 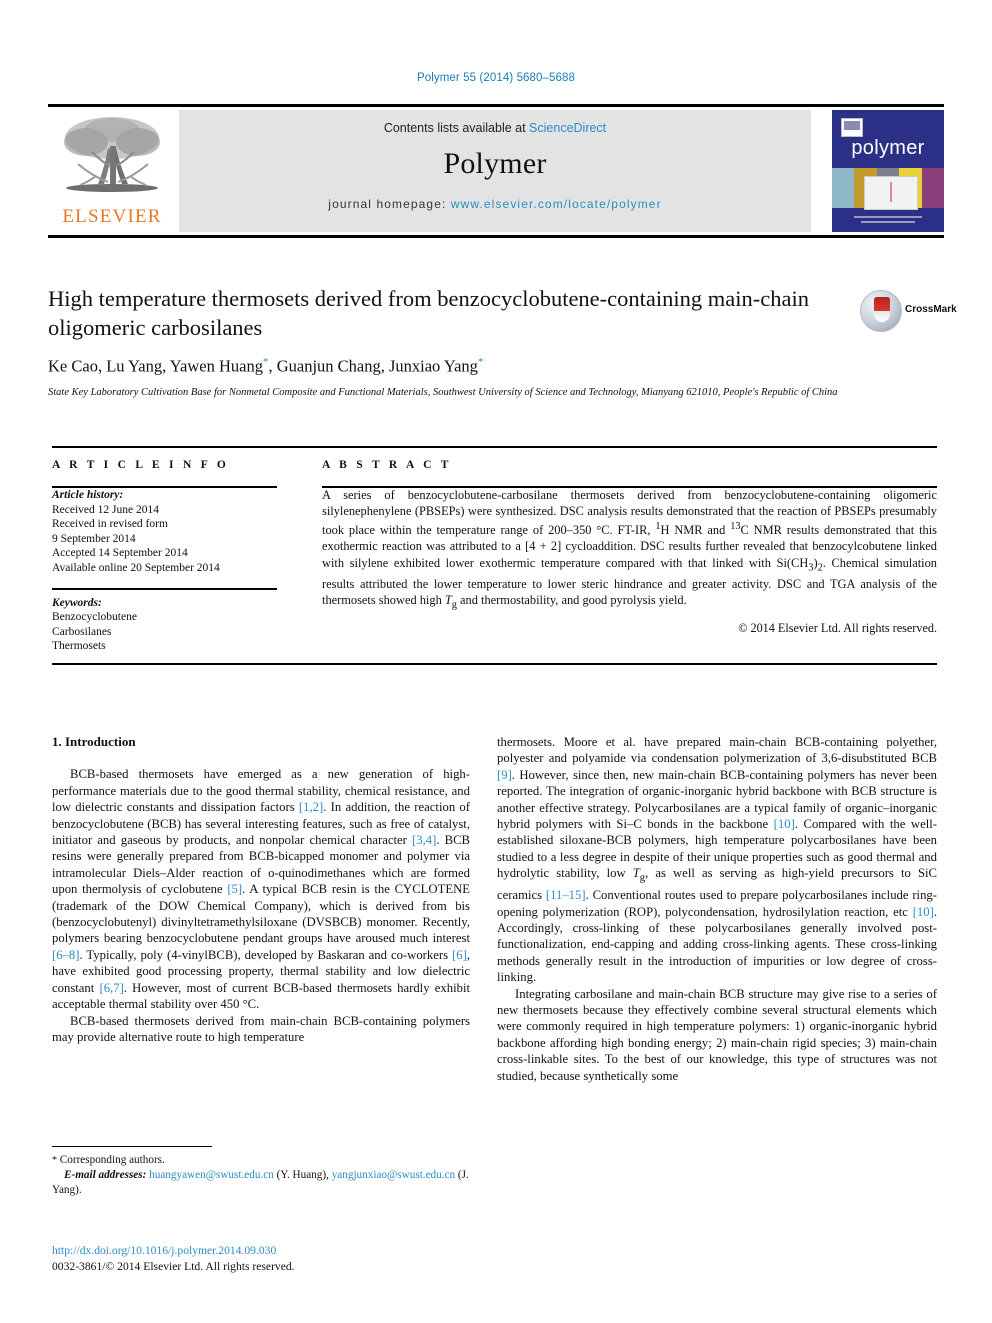 What do you see at coordinates (496, 78) in the screenshot?
I see `running-head: Polymer 55 (2014) 5680–5688` at bounding box center [496, 78].